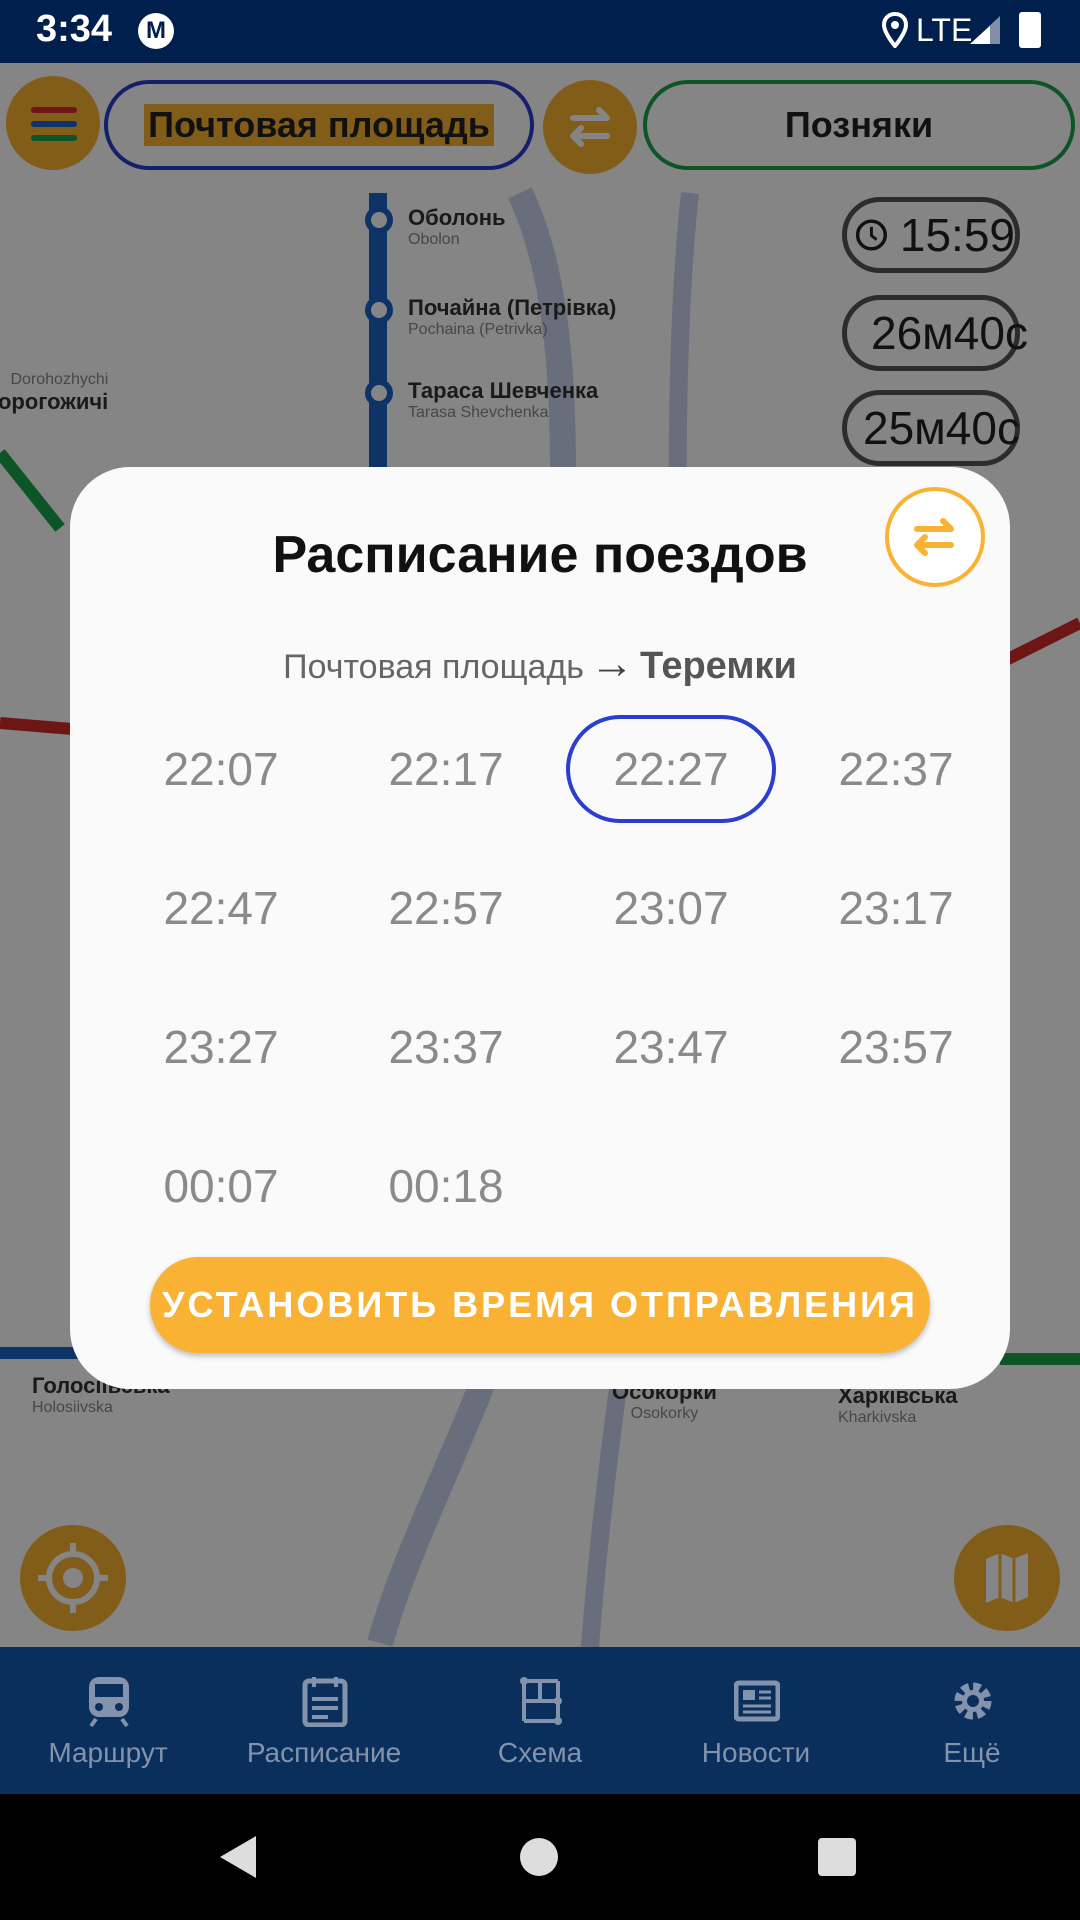 The image size is (1080, 1920). What do you see at coordinates (221, 908) in the screenshot?
I see `departure-time-option: 22:47` at bounding box center [221, 908].